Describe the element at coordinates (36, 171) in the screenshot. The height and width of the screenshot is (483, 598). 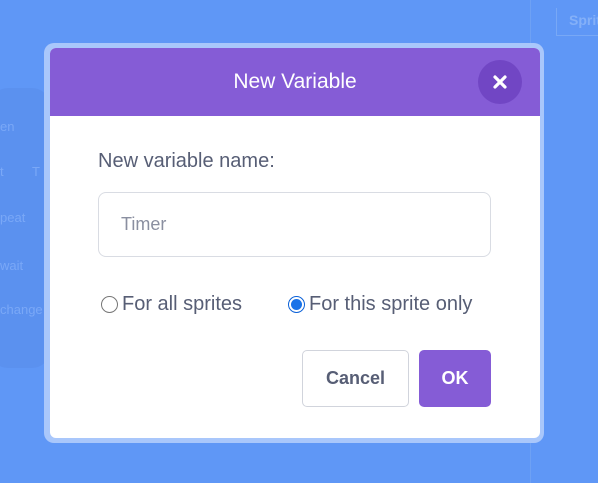
I see `background-block-text: T` at that location.